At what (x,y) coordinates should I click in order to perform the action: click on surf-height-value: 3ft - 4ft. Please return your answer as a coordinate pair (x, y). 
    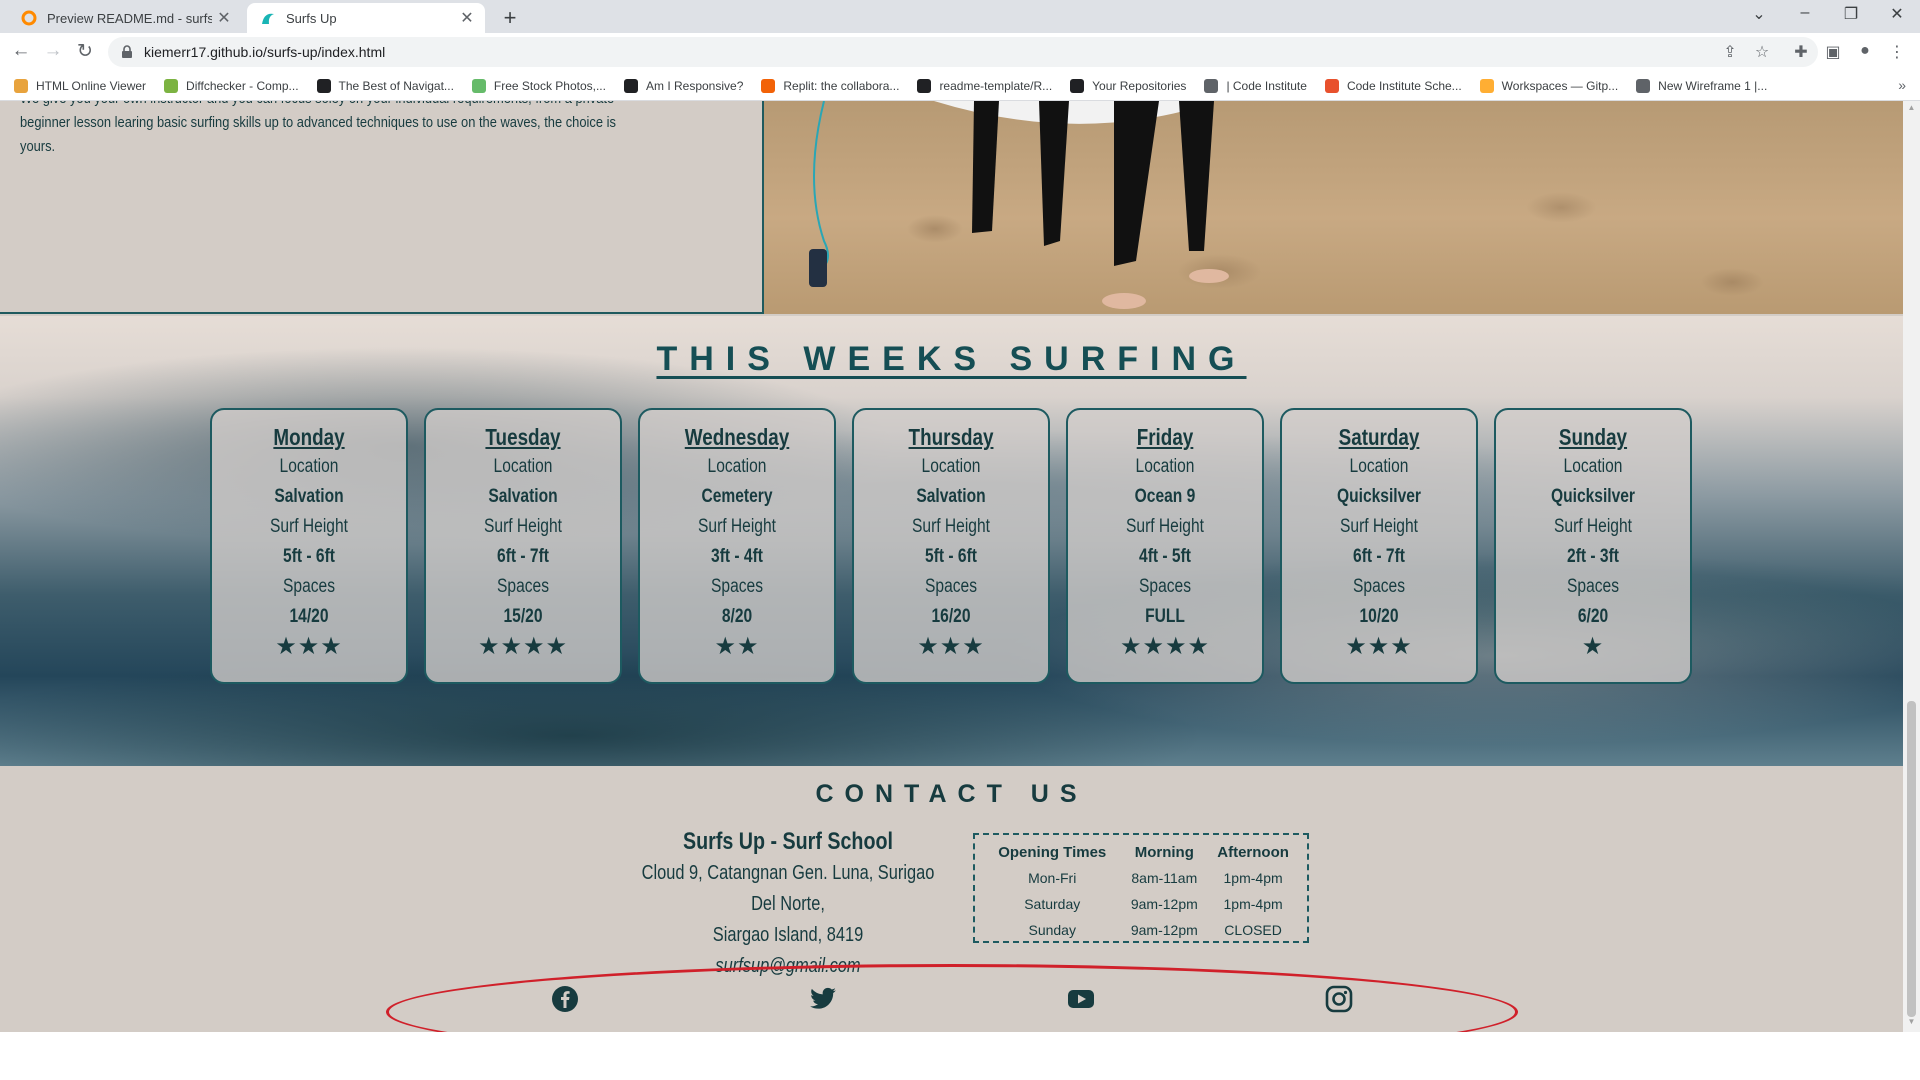
    Looking at the image, I should click on (737, 556).